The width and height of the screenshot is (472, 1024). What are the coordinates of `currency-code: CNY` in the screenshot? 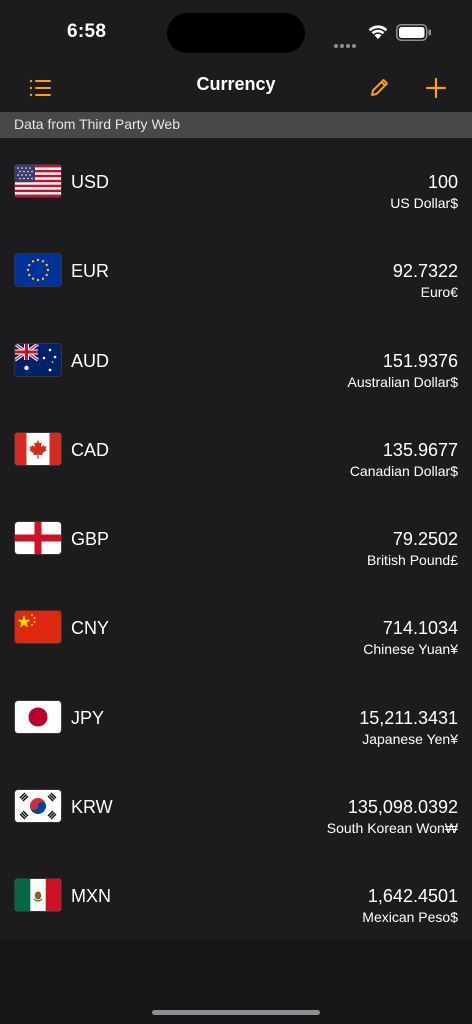 It's located at (90, 628).